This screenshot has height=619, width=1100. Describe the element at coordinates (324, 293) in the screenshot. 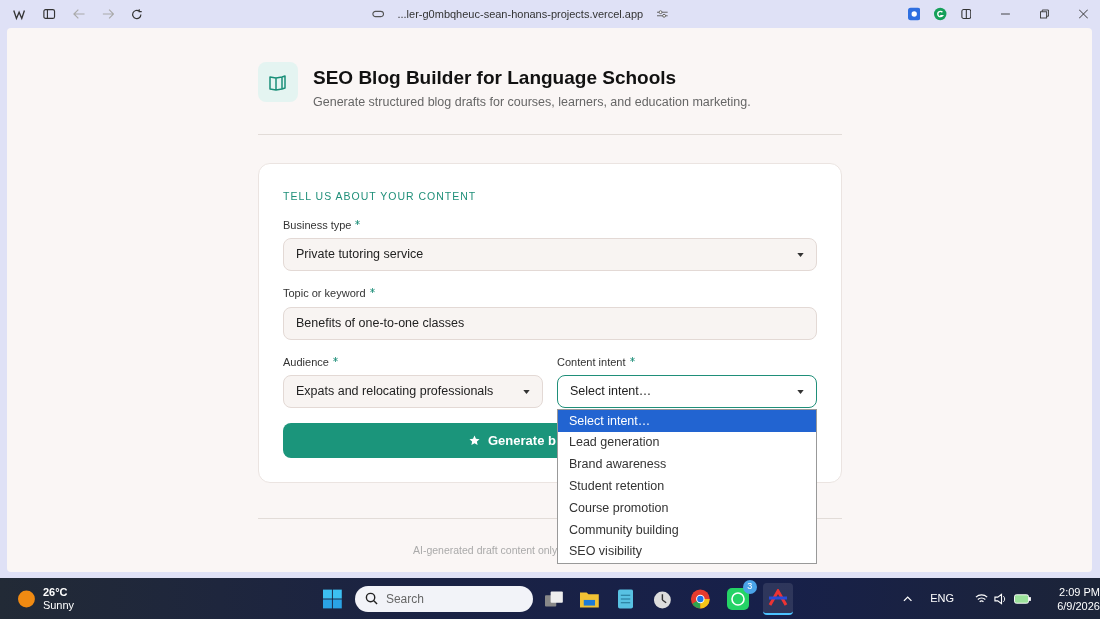

I see `field-label: Topic or keyword` at that location.